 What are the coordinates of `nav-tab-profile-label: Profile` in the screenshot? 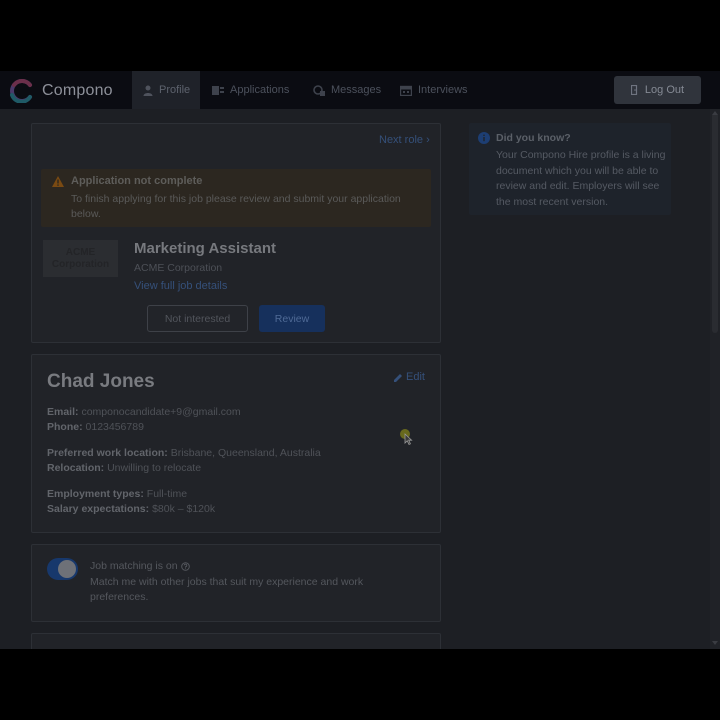 It's located at (175, 90).